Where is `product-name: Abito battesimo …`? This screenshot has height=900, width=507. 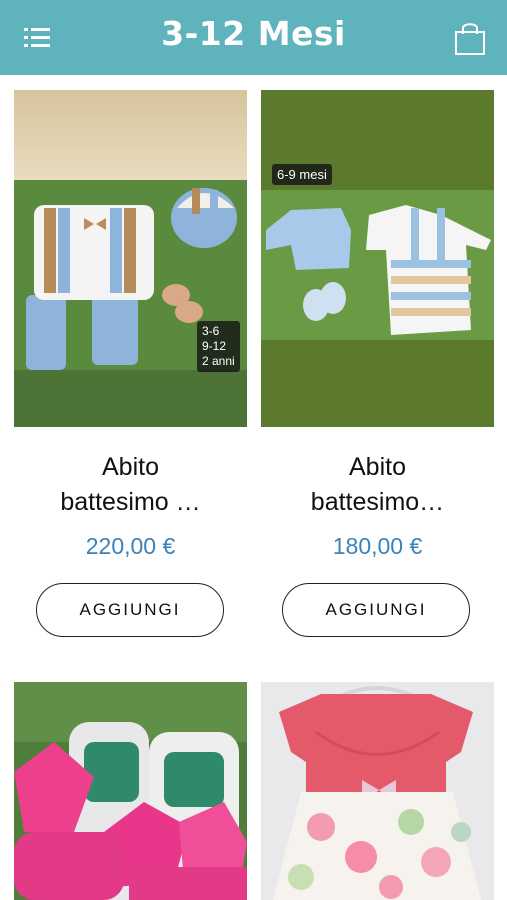 product-name: Abito battesimo … is located at coordinates (130, 485).